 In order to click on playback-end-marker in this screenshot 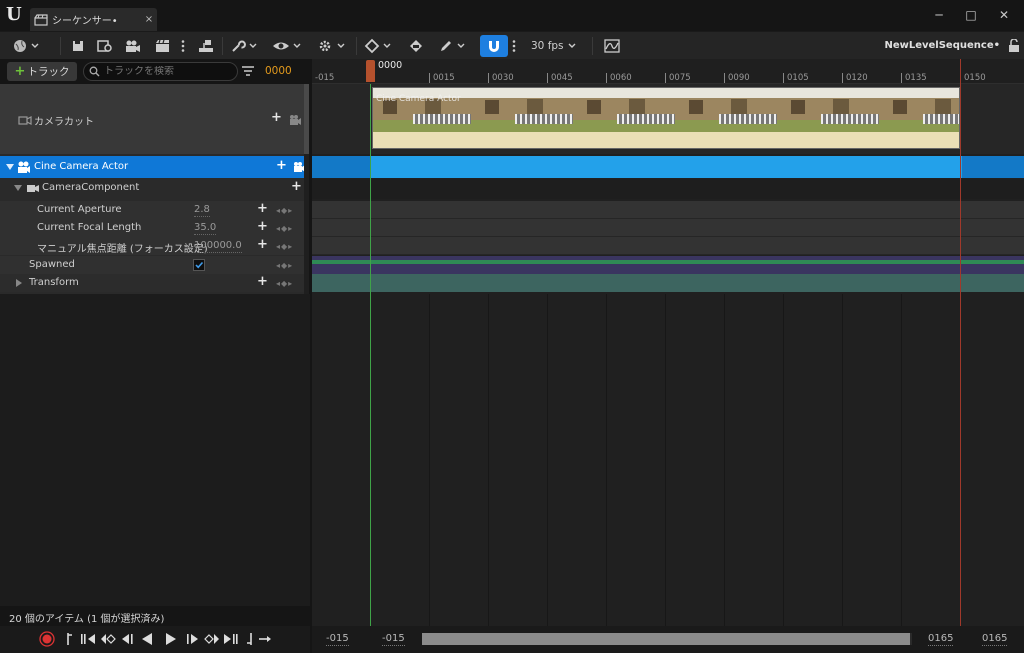, I will do `click(960, 342)`.